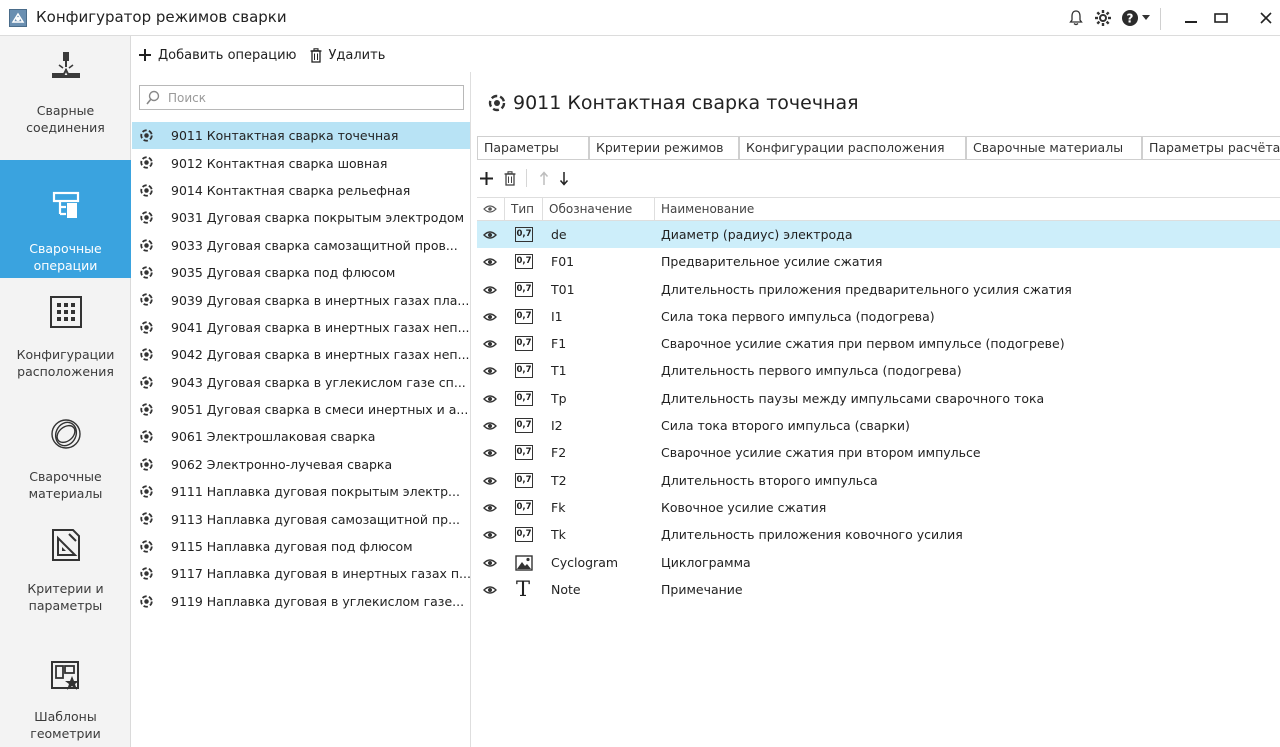 Image resolution: width=1280 pixels, height=747 pixels. What do you see at coordinates (1054, 147) in the screenshot?
I see `tab-welding-materials: Сварочные материалы` at bounding box center [1054, 147].